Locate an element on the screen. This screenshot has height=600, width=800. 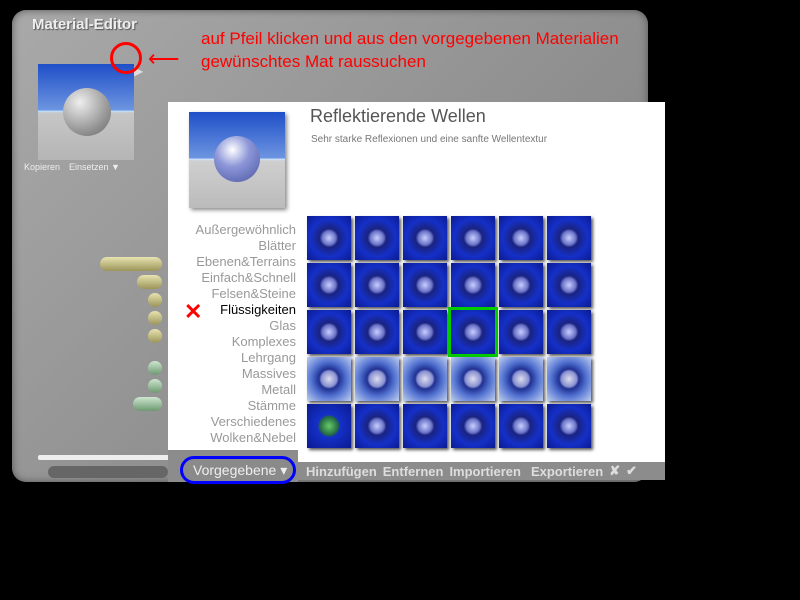
material-grid is located at coordinates (449, 332).